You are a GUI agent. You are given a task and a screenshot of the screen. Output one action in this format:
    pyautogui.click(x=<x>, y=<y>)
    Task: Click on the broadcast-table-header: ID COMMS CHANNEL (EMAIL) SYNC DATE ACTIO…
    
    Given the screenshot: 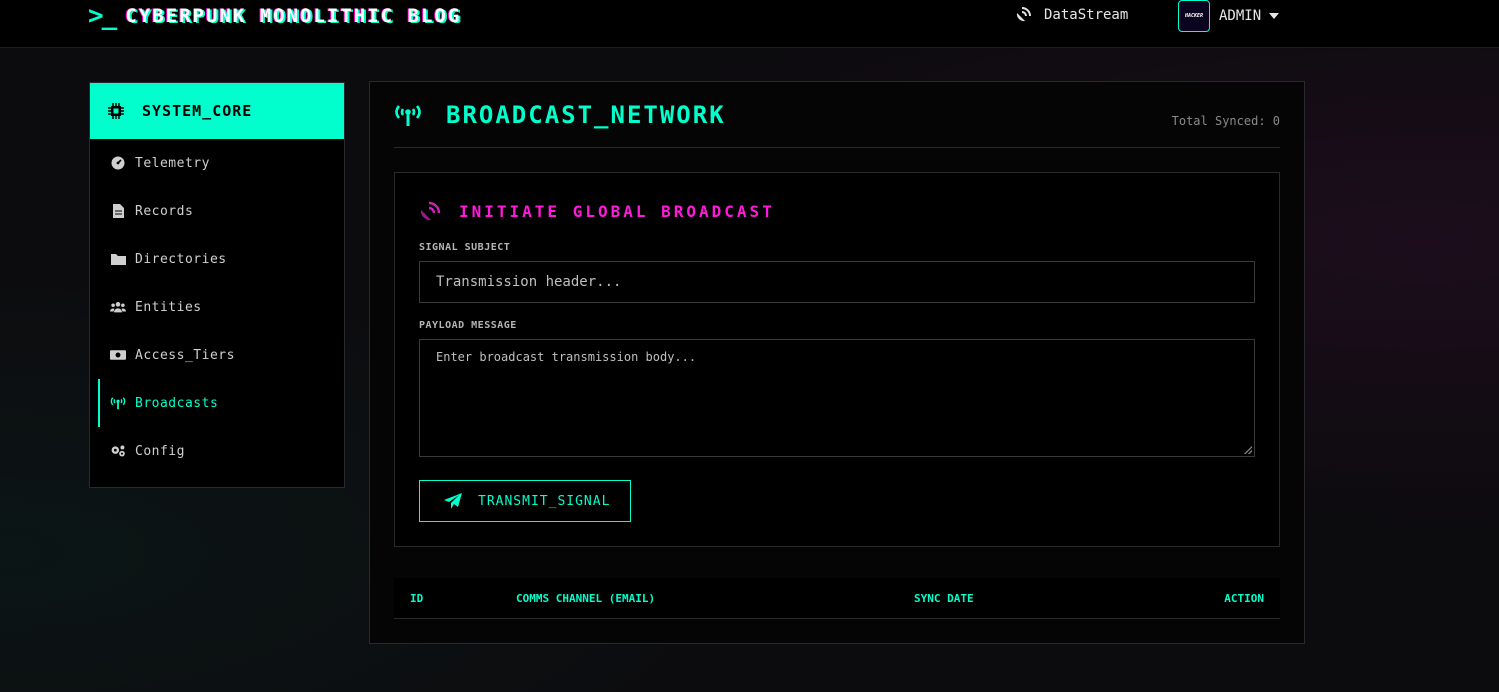 What is the action you would take?
    pyautogui.click(x=837, y=598)
    